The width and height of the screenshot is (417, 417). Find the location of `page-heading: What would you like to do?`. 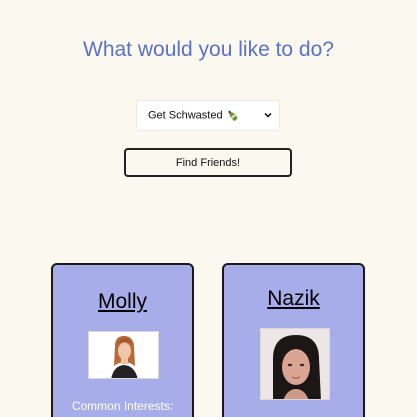

page-heading: What would you like to do? is located at coordinates (208, 49).